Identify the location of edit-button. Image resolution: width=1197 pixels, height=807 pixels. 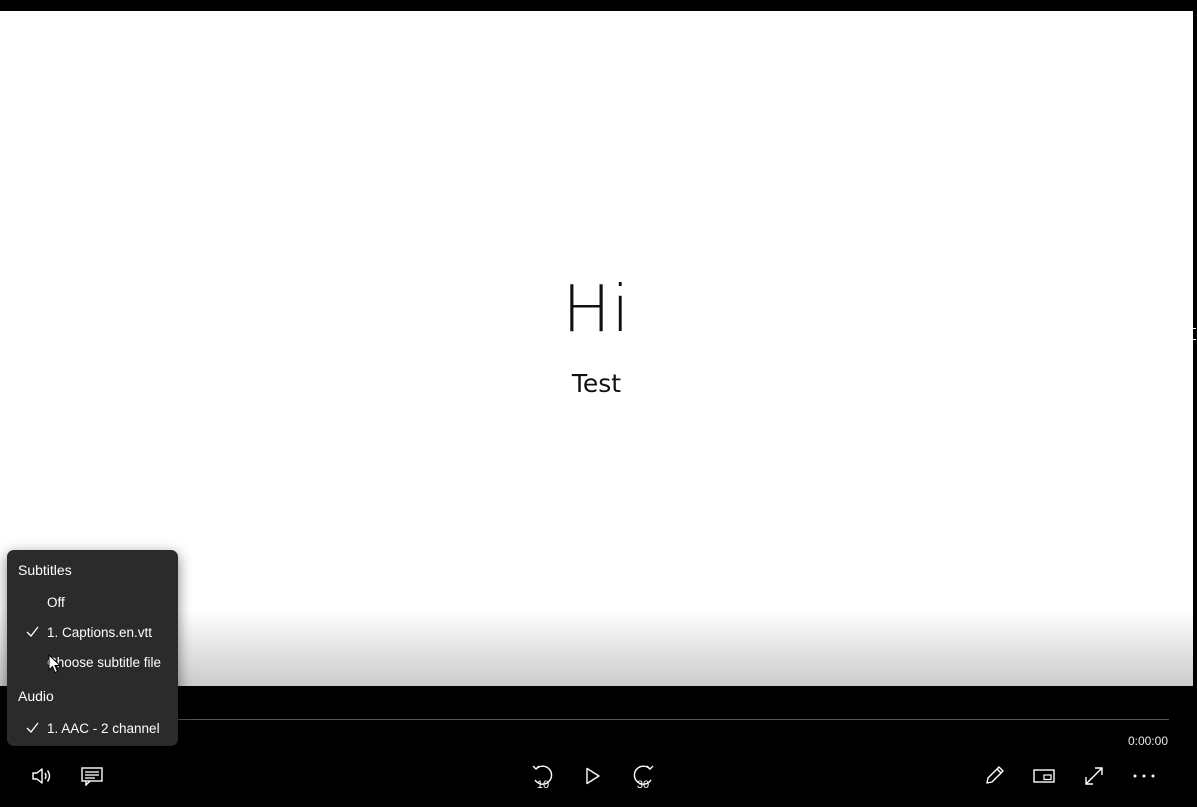
(994, 776).